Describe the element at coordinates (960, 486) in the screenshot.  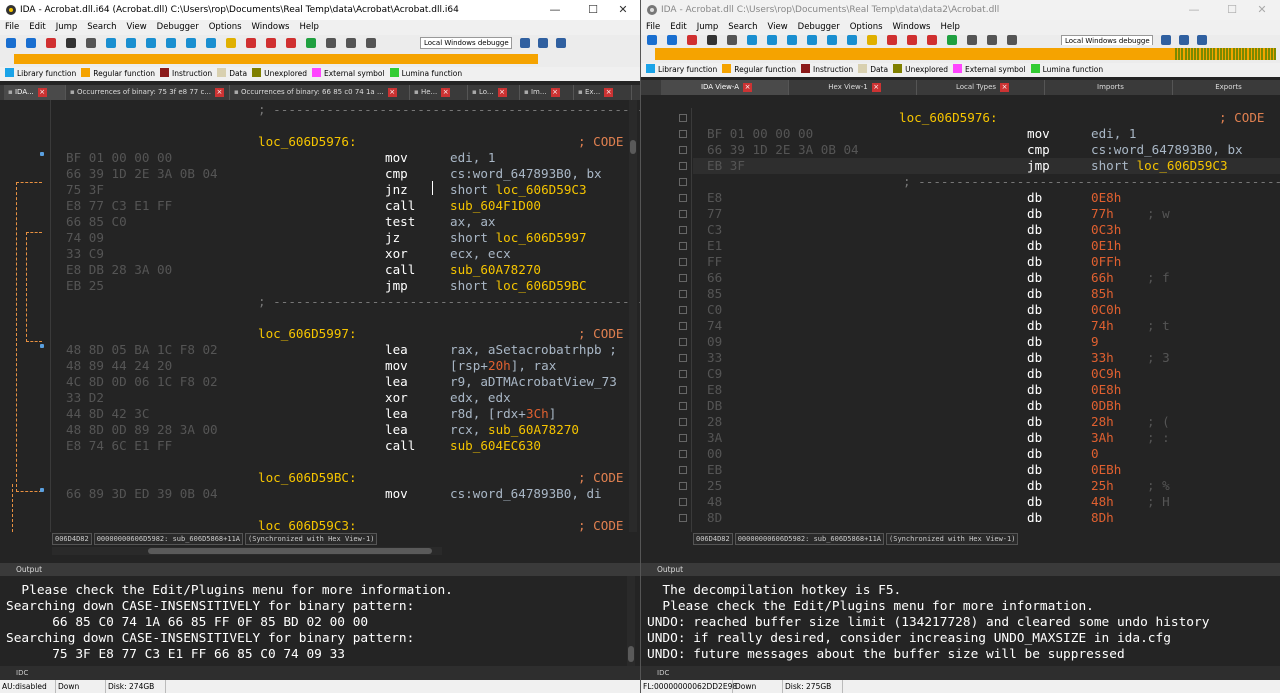
I see `code-line: 25 db 25h ; %` at that location.